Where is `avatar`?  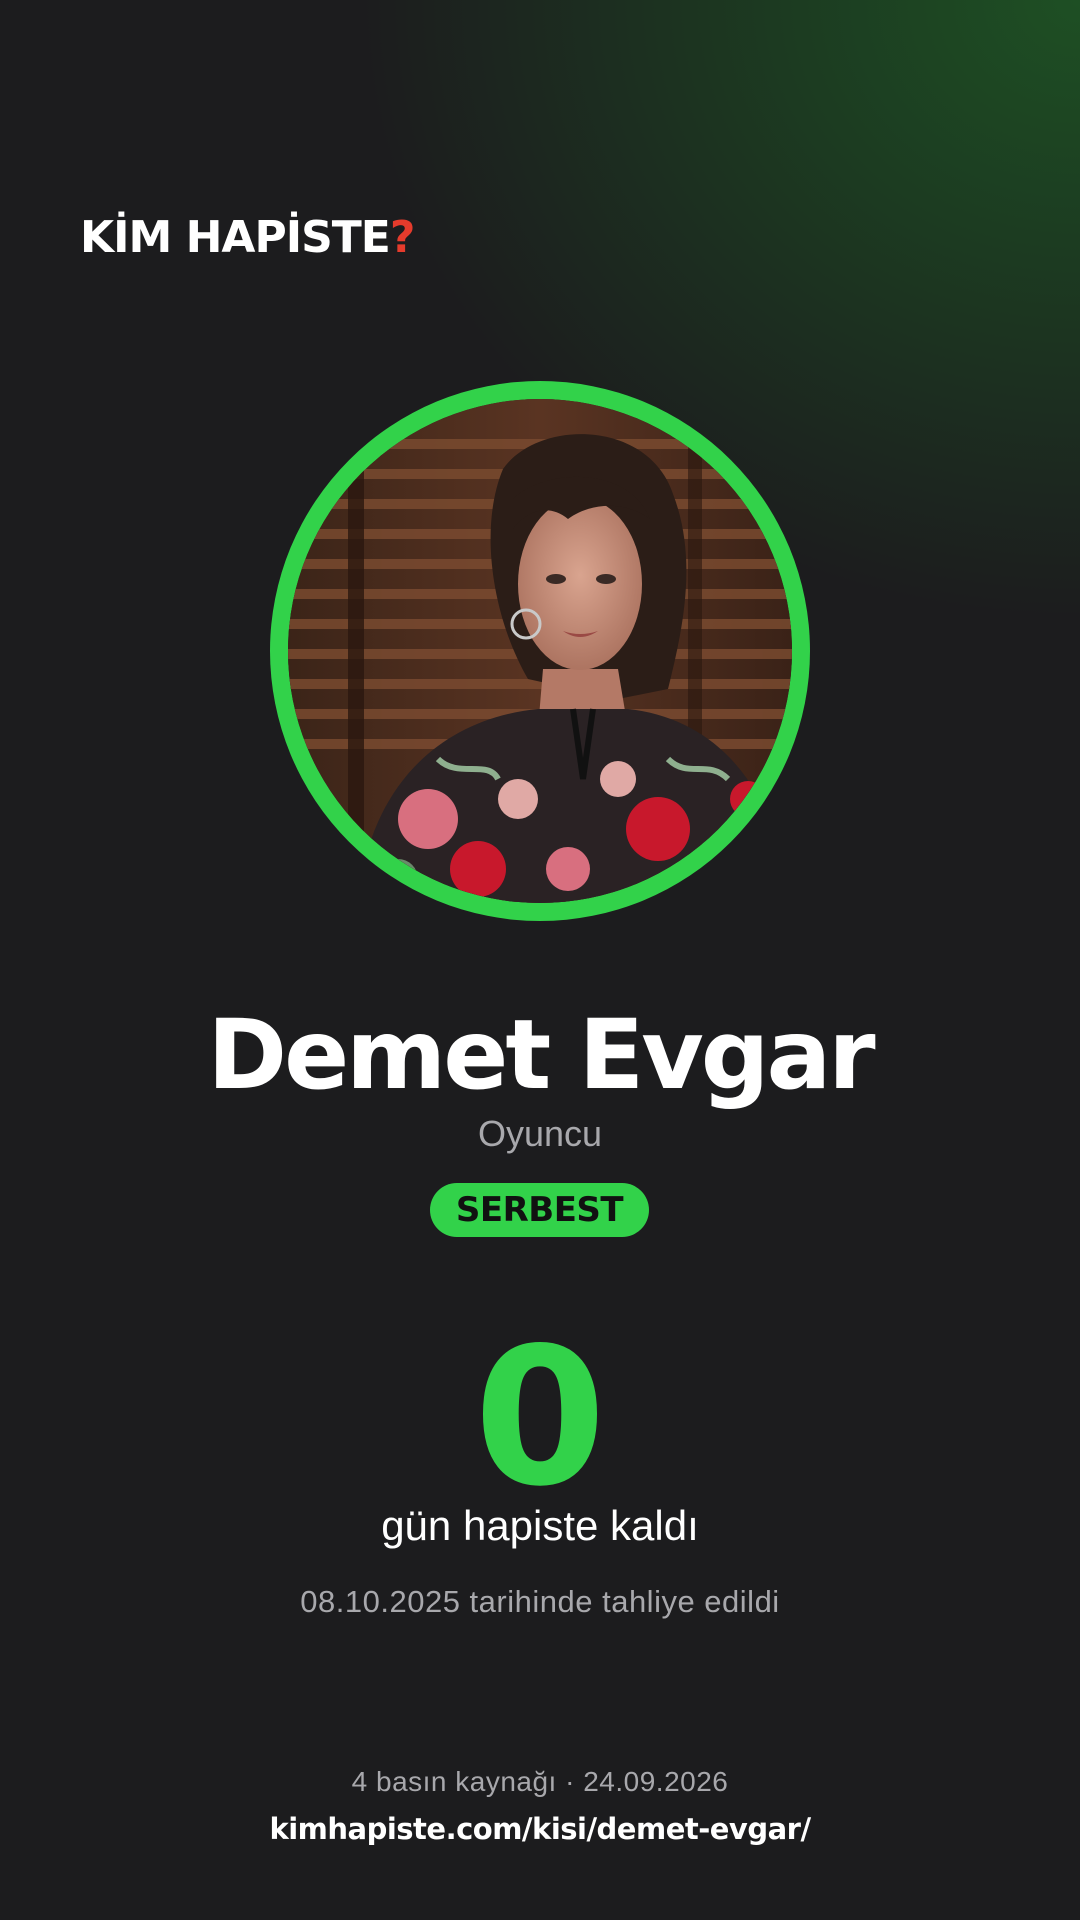
avatar is located at coordinates (540, 651).